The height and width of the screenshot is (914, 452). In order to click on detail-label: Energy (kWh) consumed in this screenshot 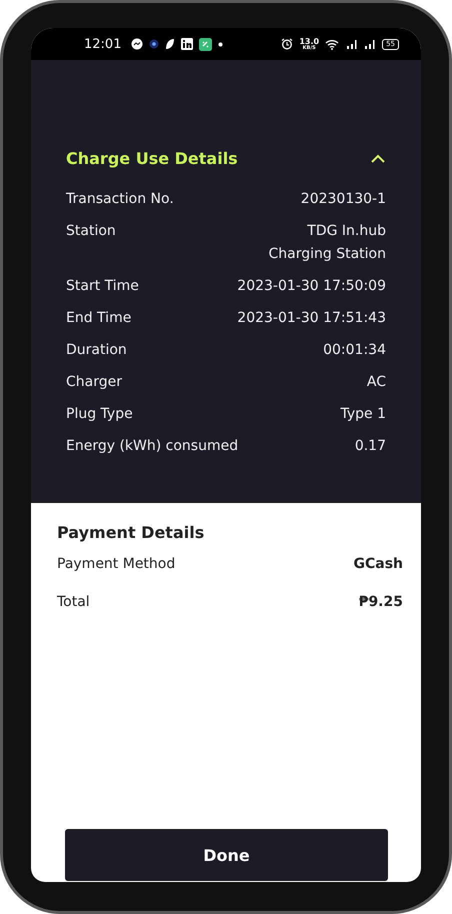, I will do `click(152, 446)`.